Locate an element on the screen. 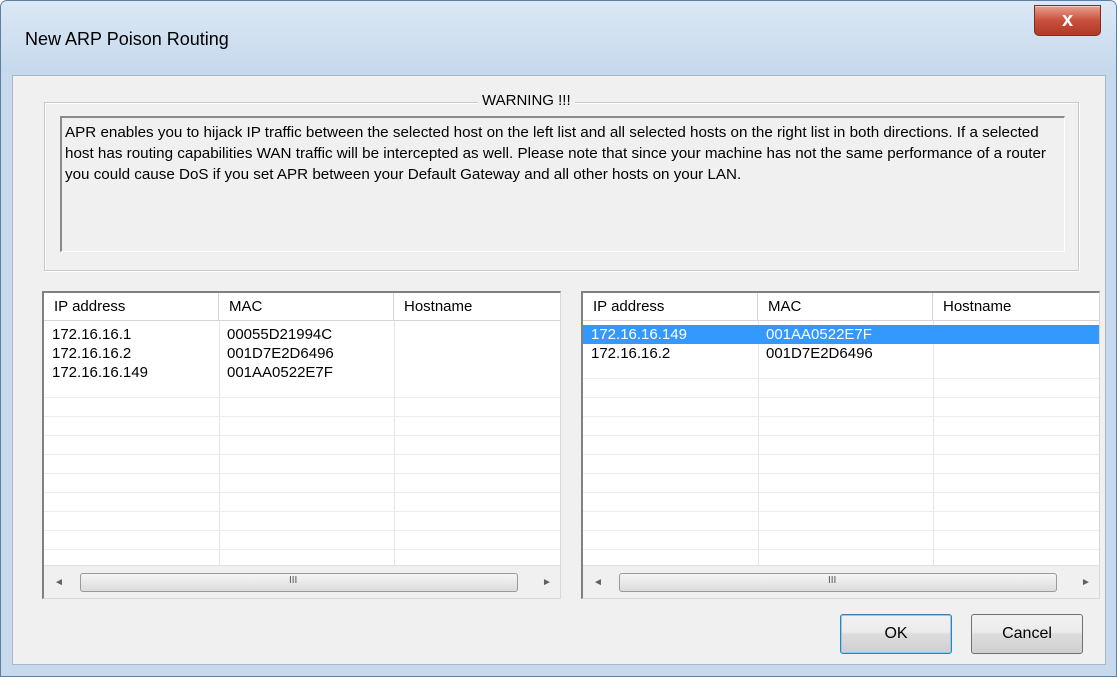 The image size is (1117, 677). ip-cell: 172.16.16.1 is located at coordinates (92, 334).